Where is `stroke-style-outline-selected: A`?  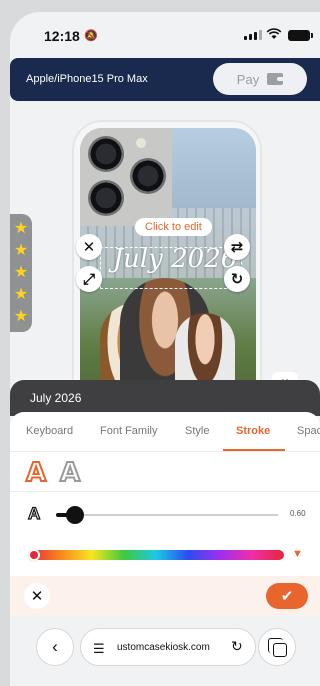
stroke-style-outline-selected: A is located at coordinates (36, 473).